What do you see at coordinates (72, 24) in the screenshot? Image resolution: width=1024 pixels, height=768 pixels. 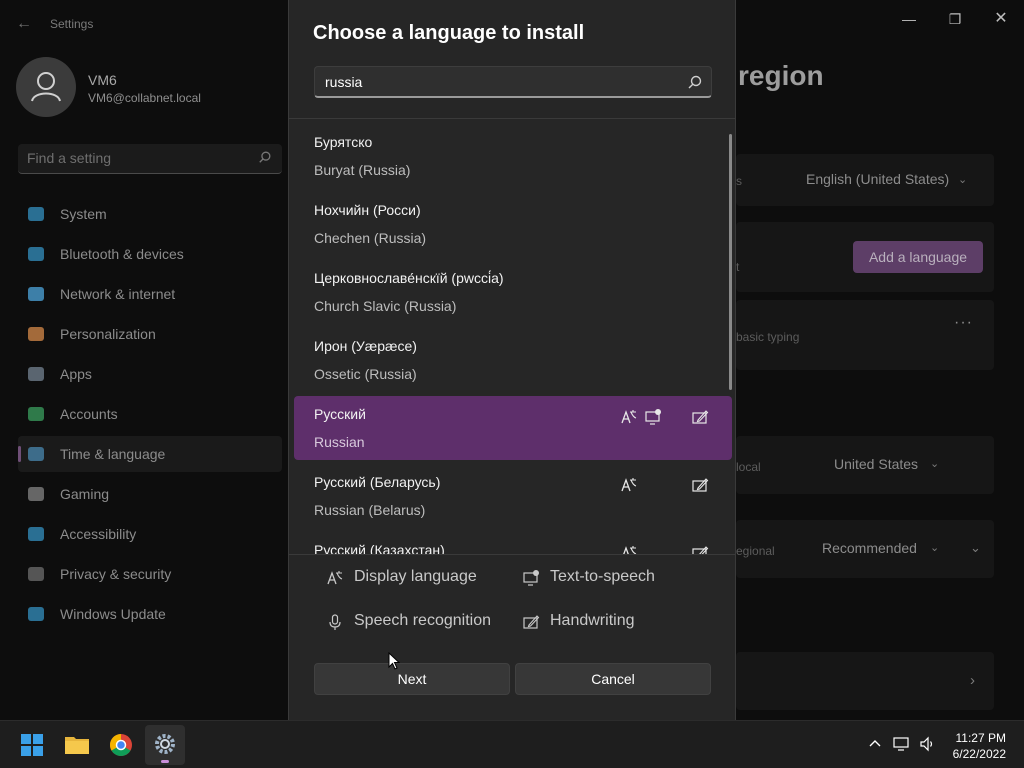 I see `app-title: Settings` at bounding box center [72, 24].